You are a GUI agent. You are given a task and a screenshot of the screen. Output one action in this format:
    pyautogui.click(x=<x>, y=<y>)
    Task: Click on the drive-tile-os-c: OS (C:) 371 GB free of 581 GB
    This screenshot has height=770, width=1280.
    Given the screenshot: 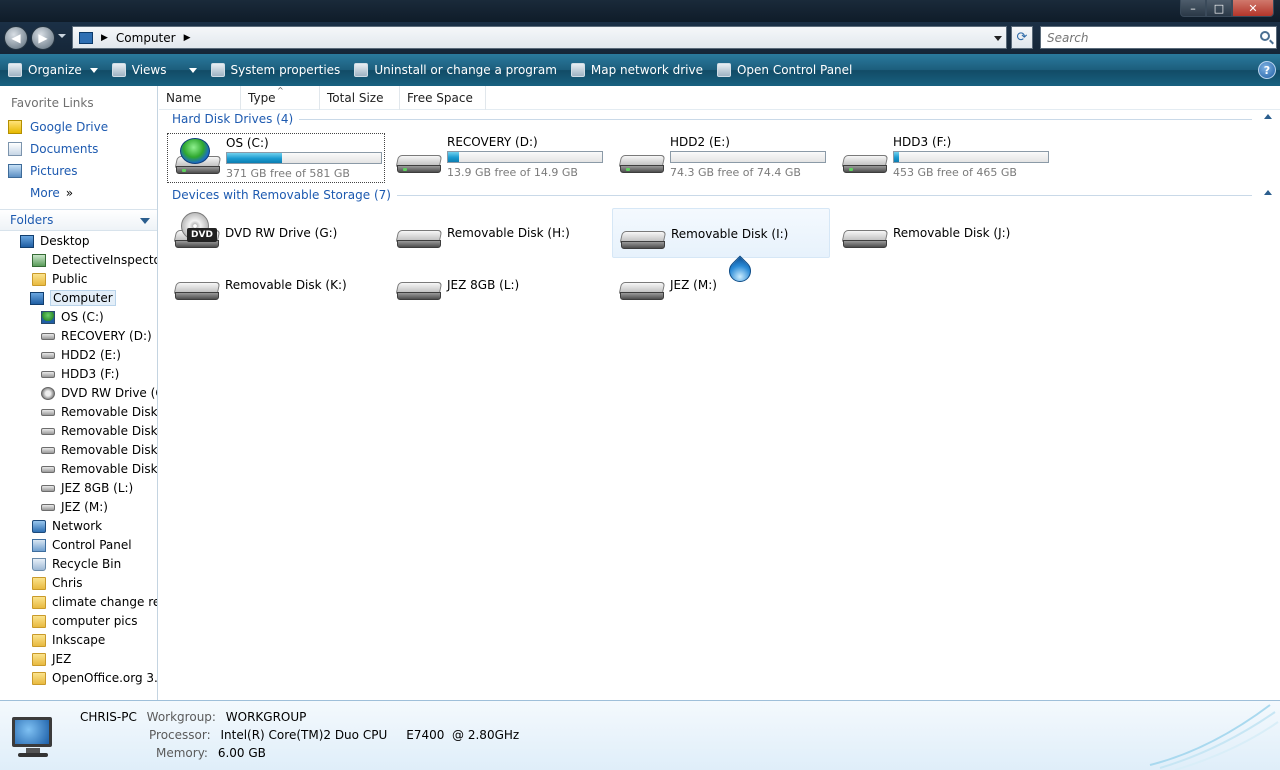 What is the action you would take?
    pyautogui.click(x=276, y=158)
    